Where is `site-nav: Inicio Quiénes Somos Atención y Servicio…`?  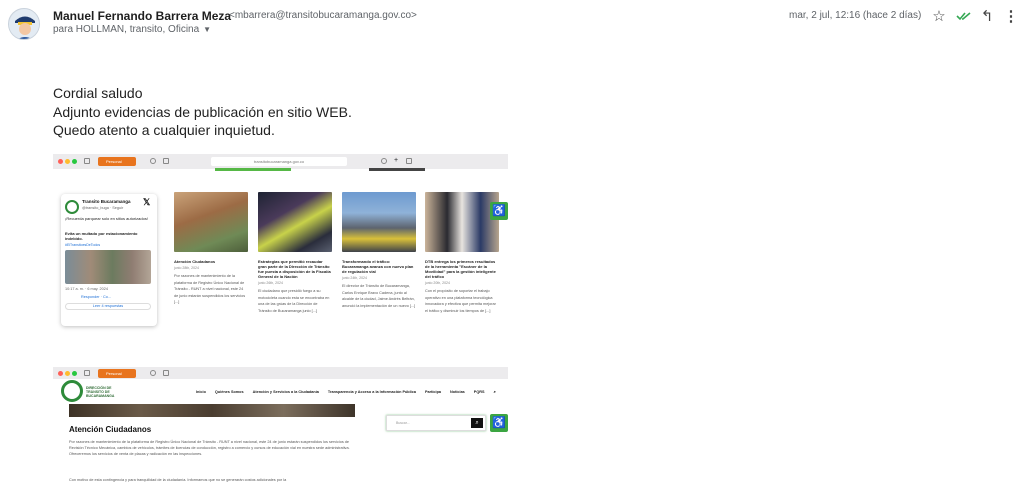 site-nav: Inicio Quiénes Somos Atención y Servicio… is located at coordinates (346, 392).